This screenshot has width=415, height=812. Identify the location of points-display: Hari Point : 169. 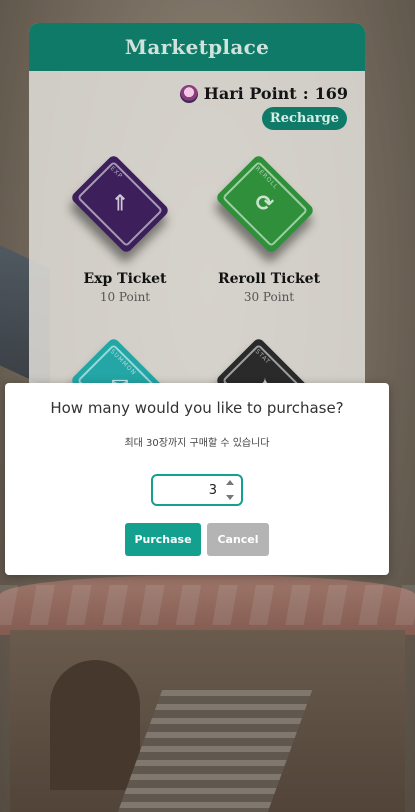
(263, 93).